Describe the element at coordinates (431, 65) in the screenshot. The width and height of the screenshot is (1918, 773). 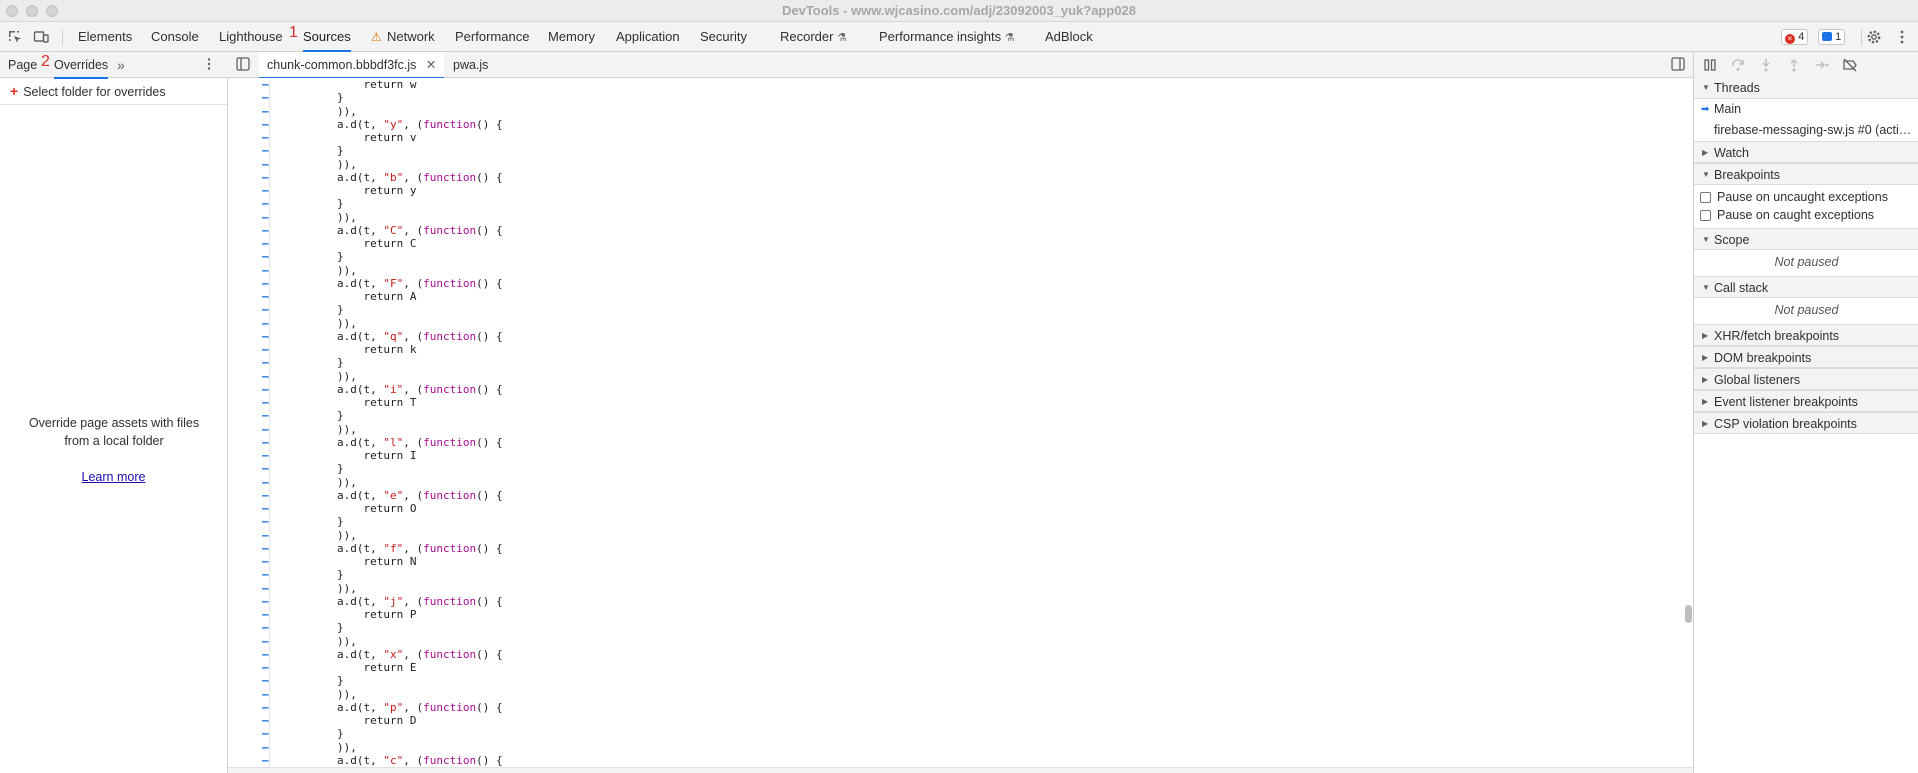
I see `close-tab-icon: ✕` at that location.